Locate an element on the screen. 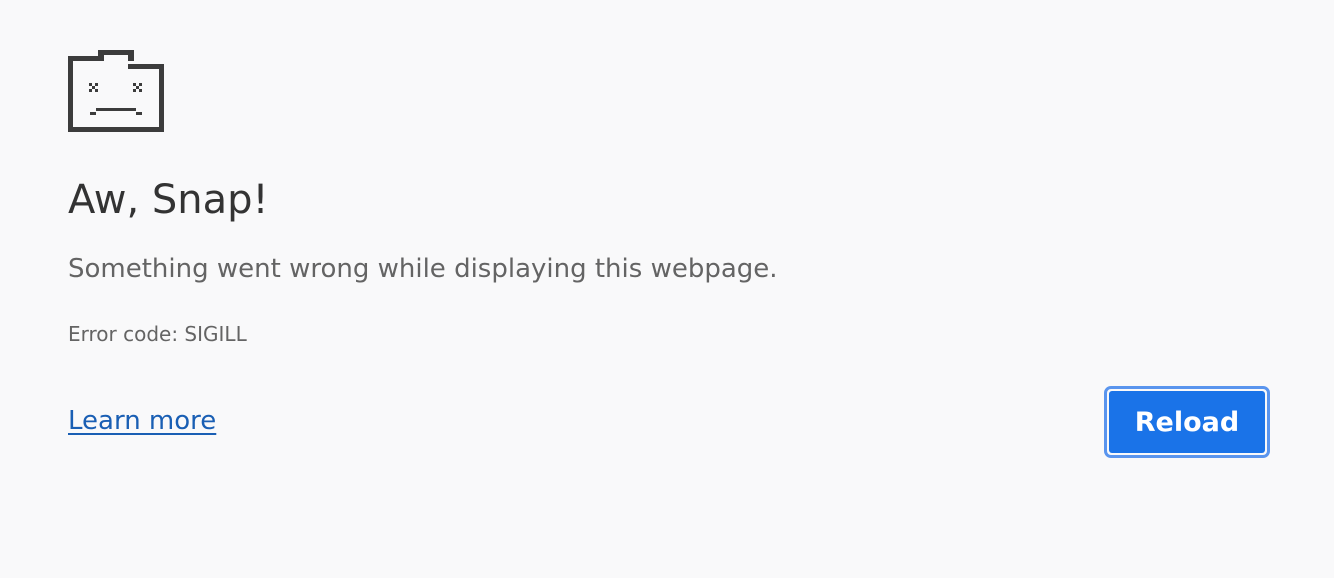 This screenshot has height=578, width=1334. page-title: Aw, Snap! is located at coordinates (168, 200).